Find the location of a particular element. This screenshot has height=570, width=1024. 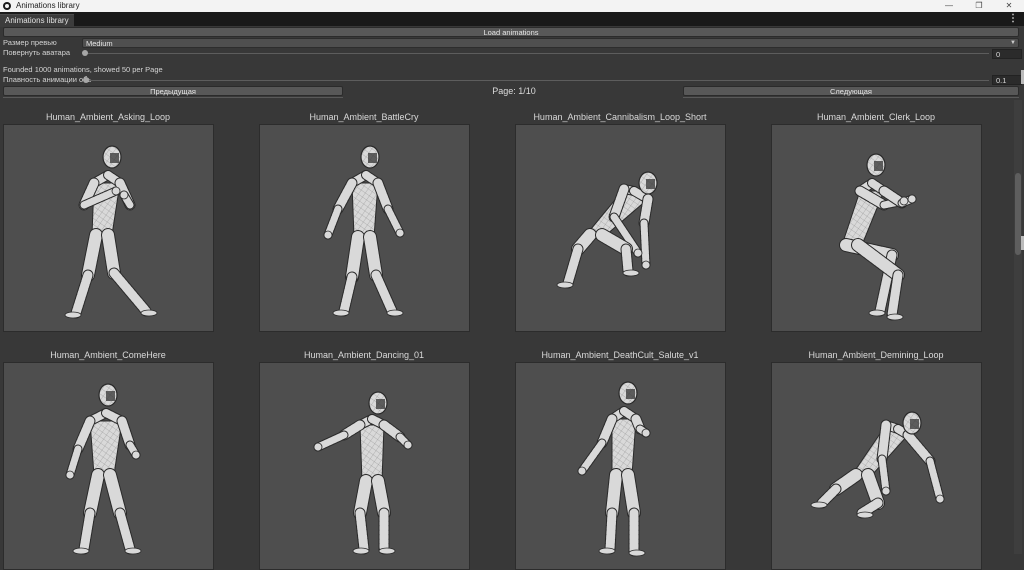

rotate-avatar-slider-handle is located at coordinates (85, 53).